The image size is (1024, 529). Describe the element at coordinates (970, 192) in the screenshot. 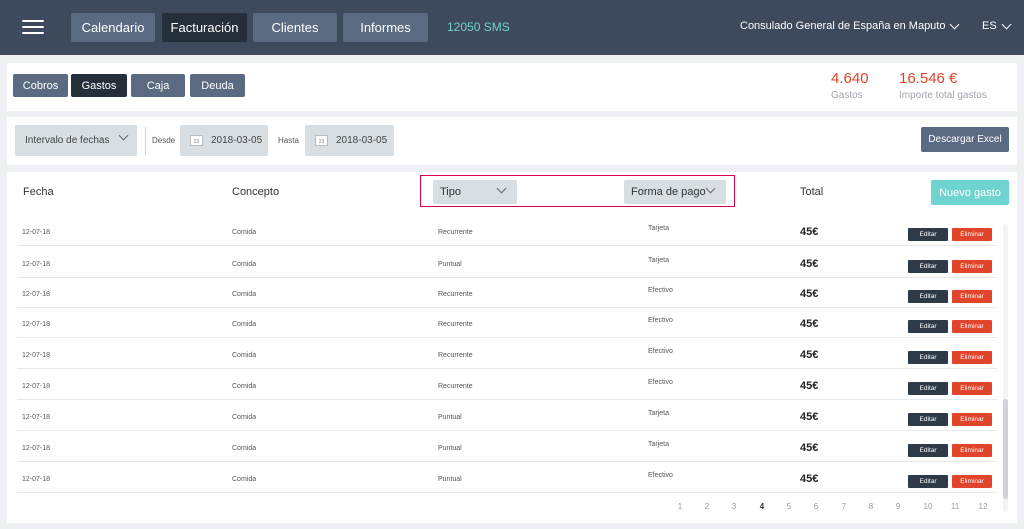

I see `new-expense-button: Nuevo gasto` at that location.